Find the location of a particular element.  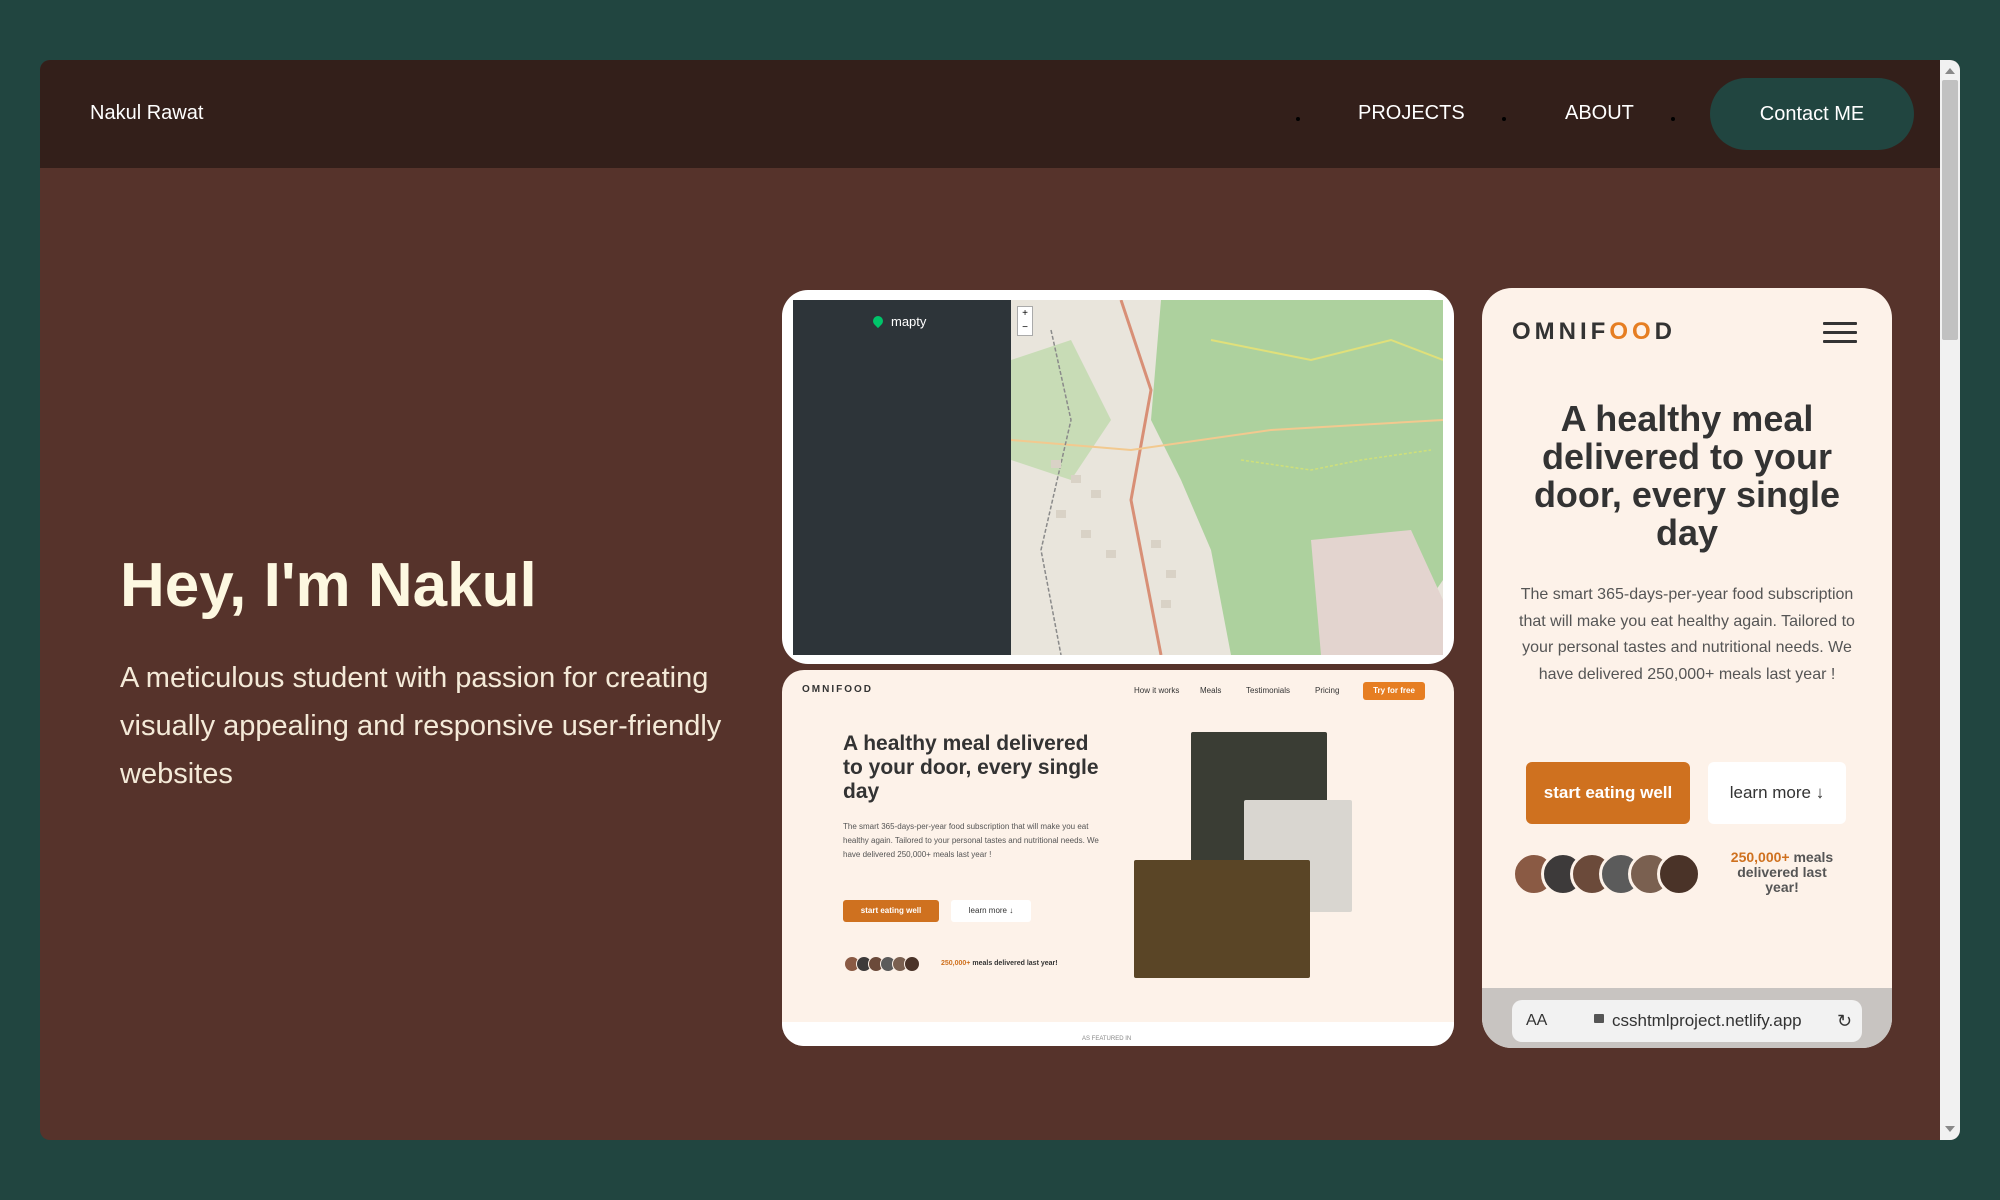

od-nav-meals: Meals is located at coordinates (1211, 690).